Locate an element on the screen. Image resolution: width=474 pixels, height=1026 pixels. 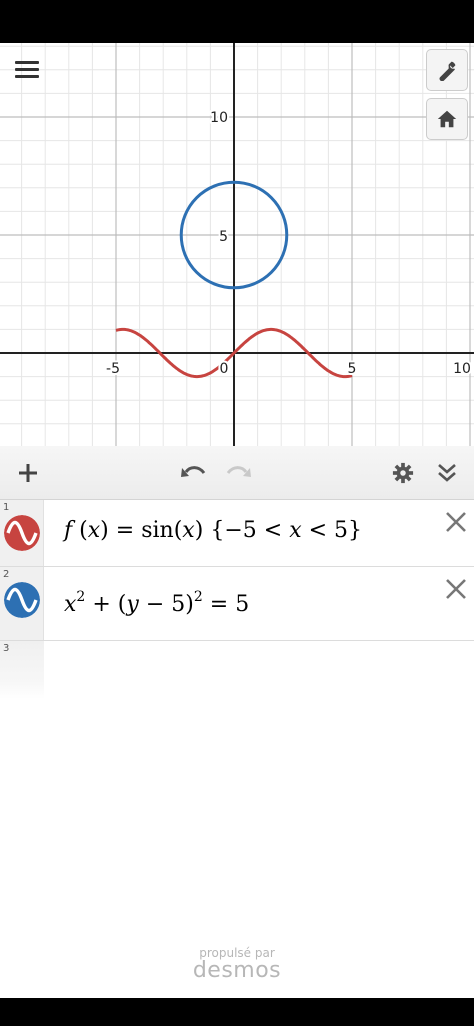
zoom-home-button is located at coordinates (447, 119).